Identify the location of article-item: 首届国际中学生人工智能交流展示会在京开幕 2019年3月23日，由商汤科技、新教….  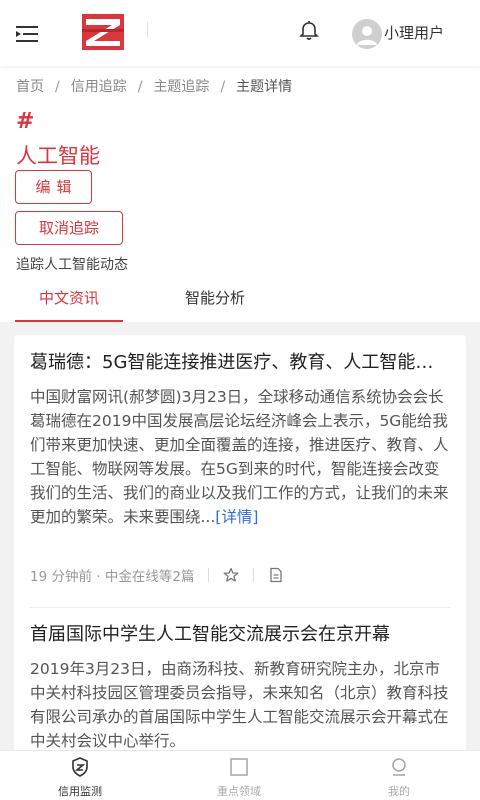
(240, 687).